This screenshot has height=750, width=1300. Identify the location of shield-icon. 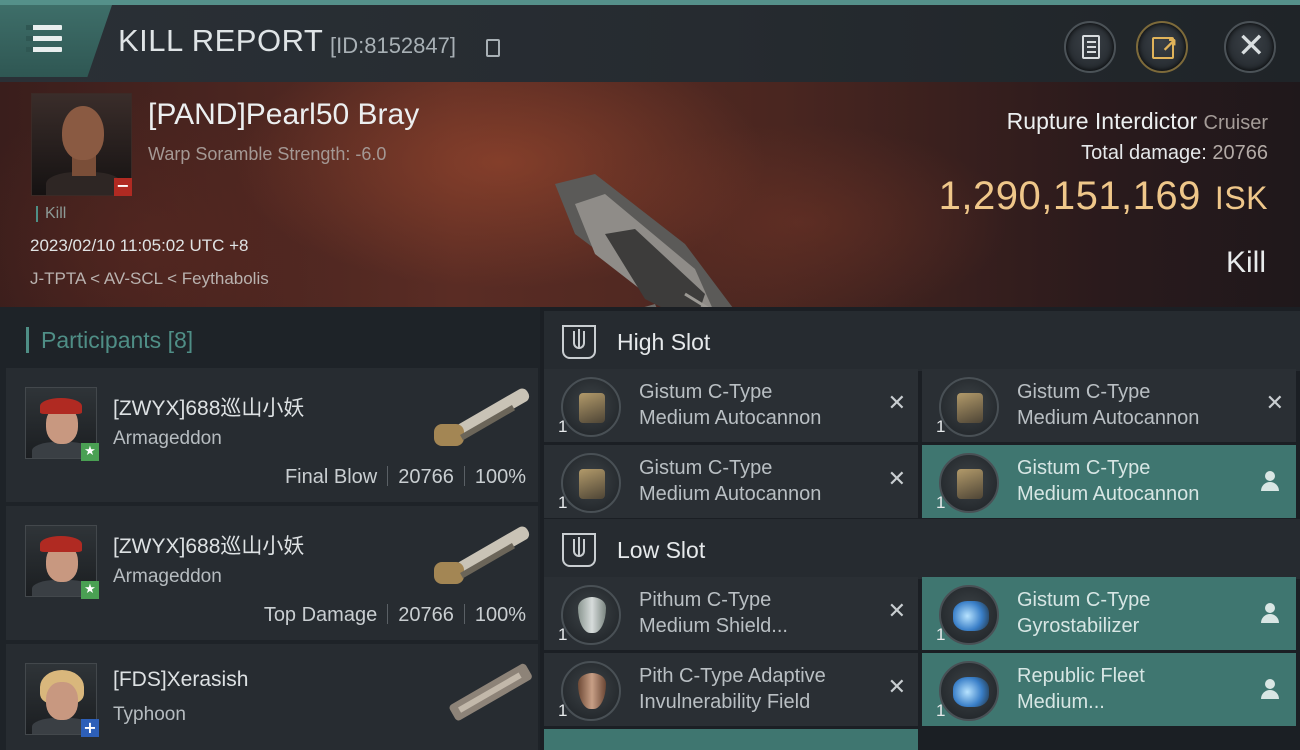
(591, 615).